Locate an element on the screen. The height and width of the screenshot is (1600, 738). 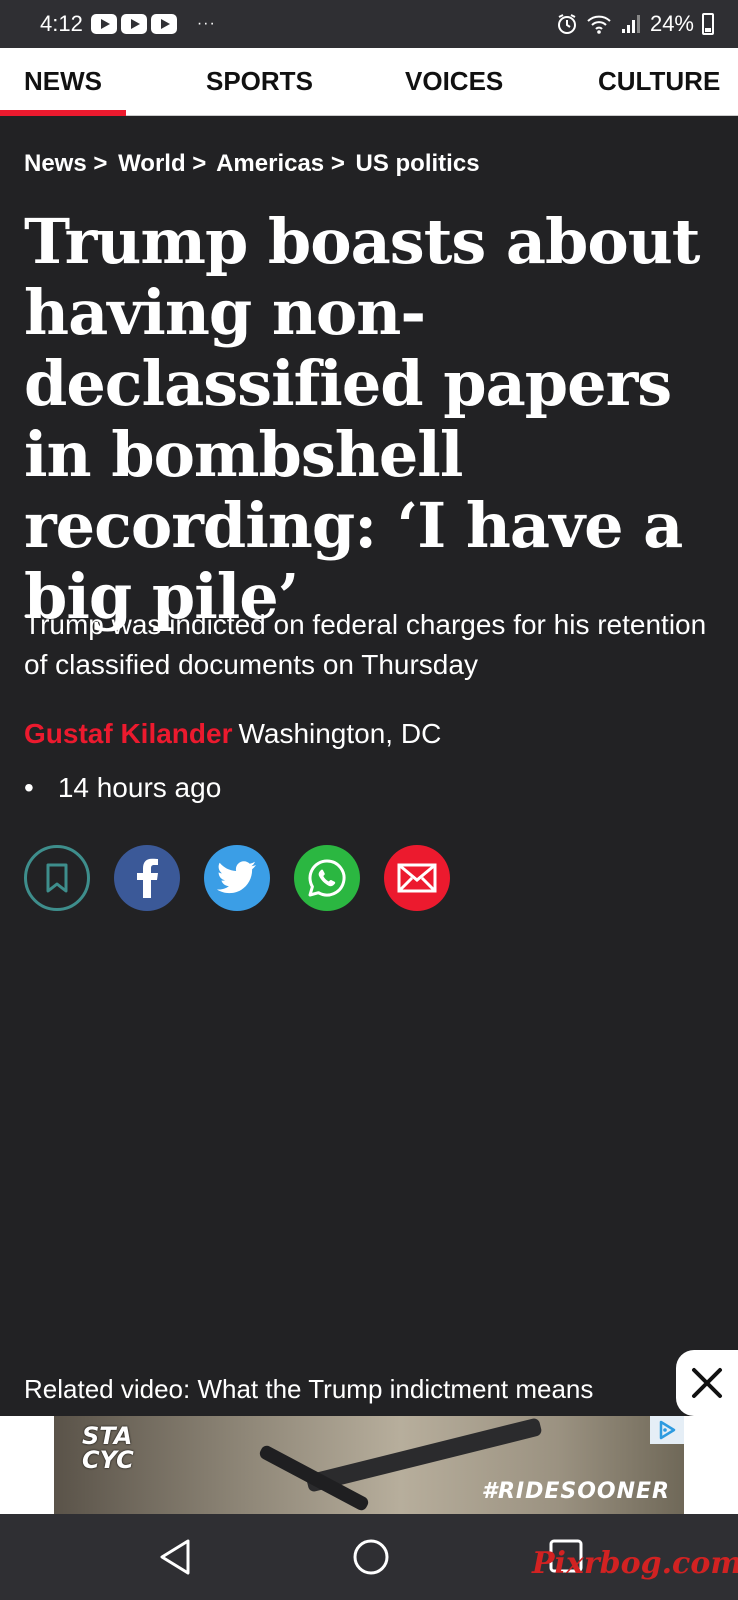
whatsapp-icon is located at coordinates (327, 878).